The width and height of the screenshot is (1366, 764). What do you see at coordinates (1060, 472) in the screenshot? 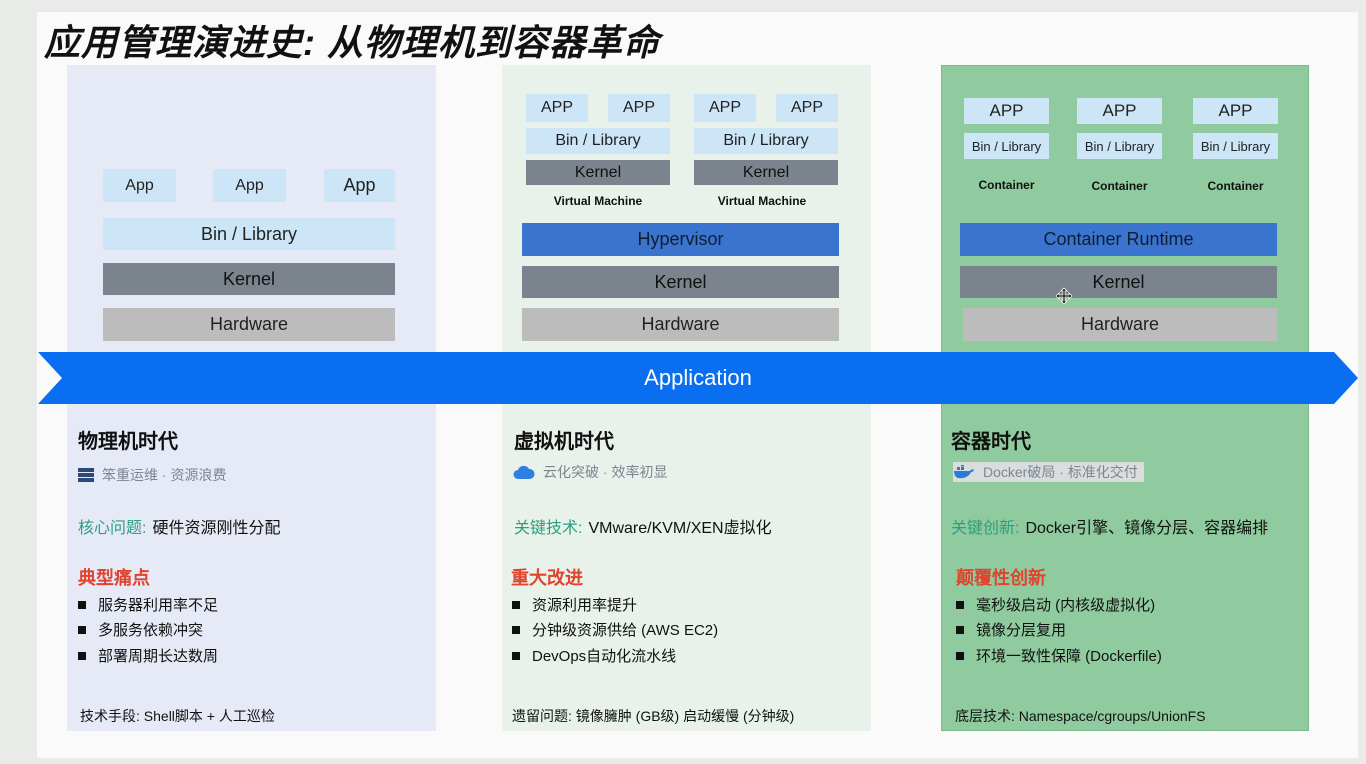
I see `container-tagline-text: Docker破局 · 标准化交付` at bounding box center [1060, 472].